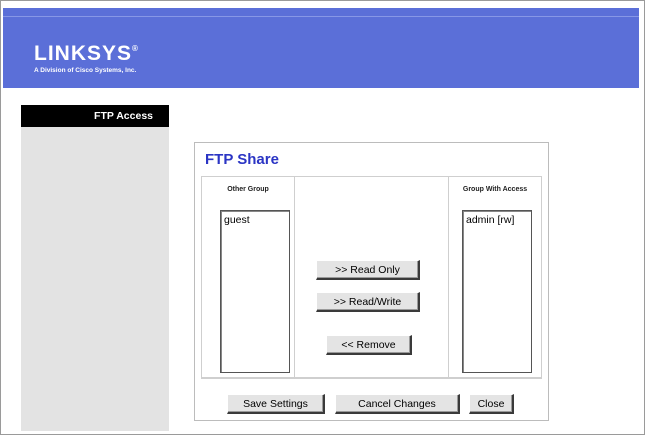 This screenshot has height=435, width=645. I want to click on cancel-changes-button: Cancel Changes, so click(397, 404).